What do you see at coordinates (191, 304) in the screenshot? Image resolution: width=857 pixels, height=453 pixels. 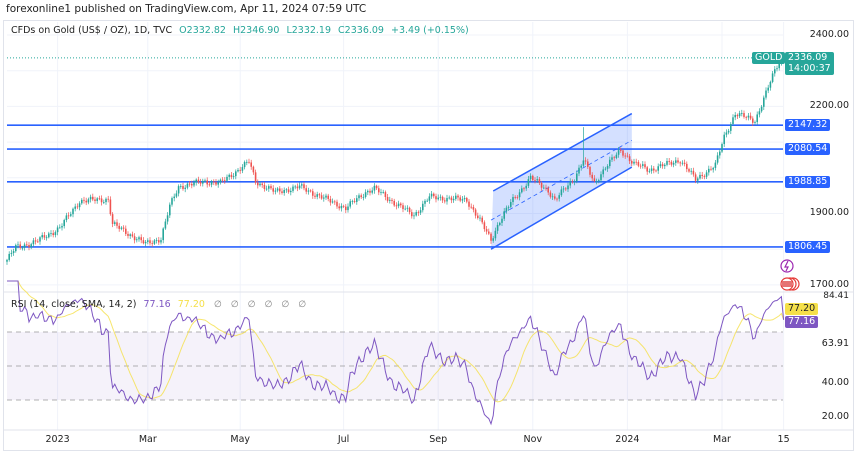 I see `rsi-sma-value: 77.20` at bounding box center [191, 304].